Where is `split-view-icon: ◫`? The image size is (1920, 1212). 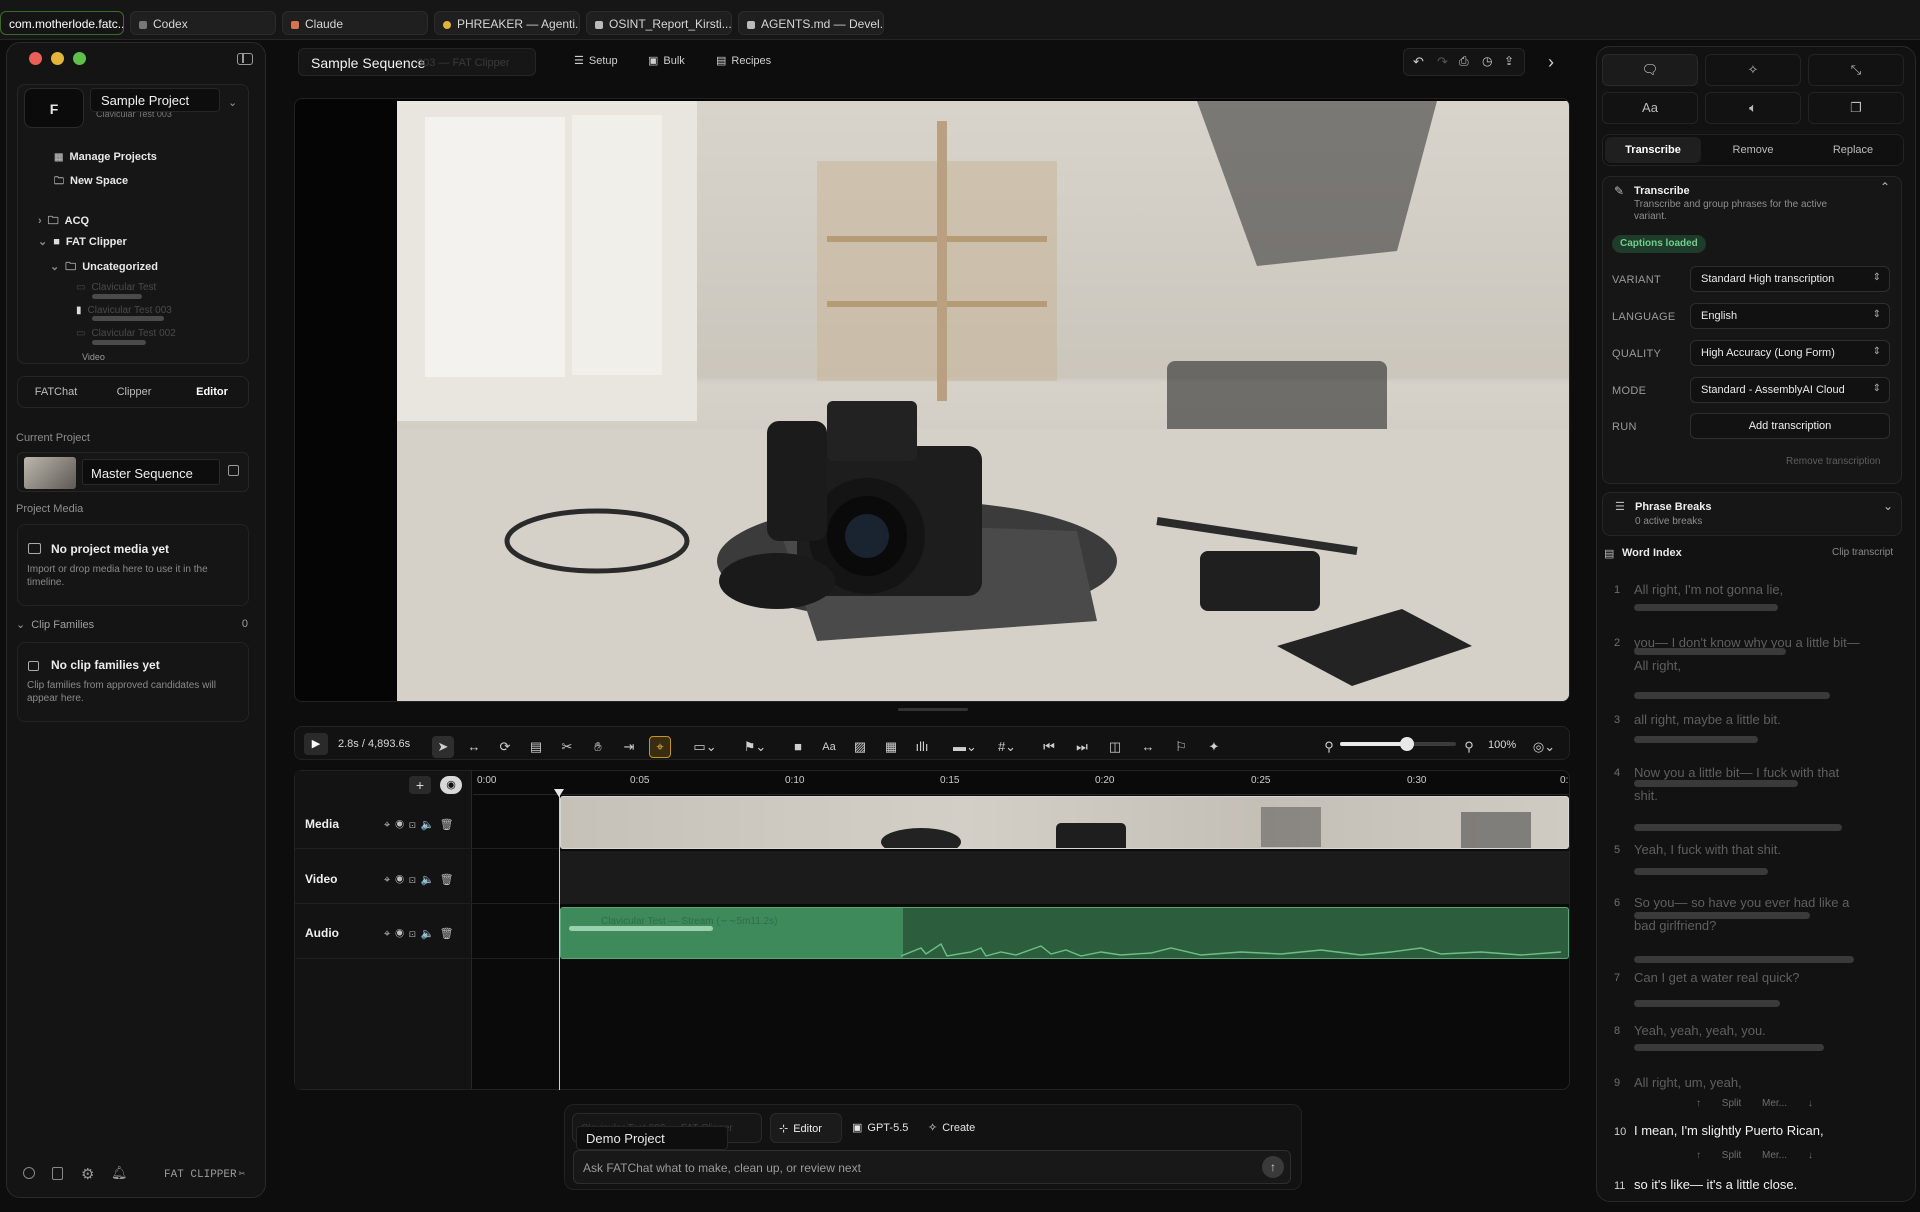
split-view-icon: ◫ is located at coordinates (1115, 747).